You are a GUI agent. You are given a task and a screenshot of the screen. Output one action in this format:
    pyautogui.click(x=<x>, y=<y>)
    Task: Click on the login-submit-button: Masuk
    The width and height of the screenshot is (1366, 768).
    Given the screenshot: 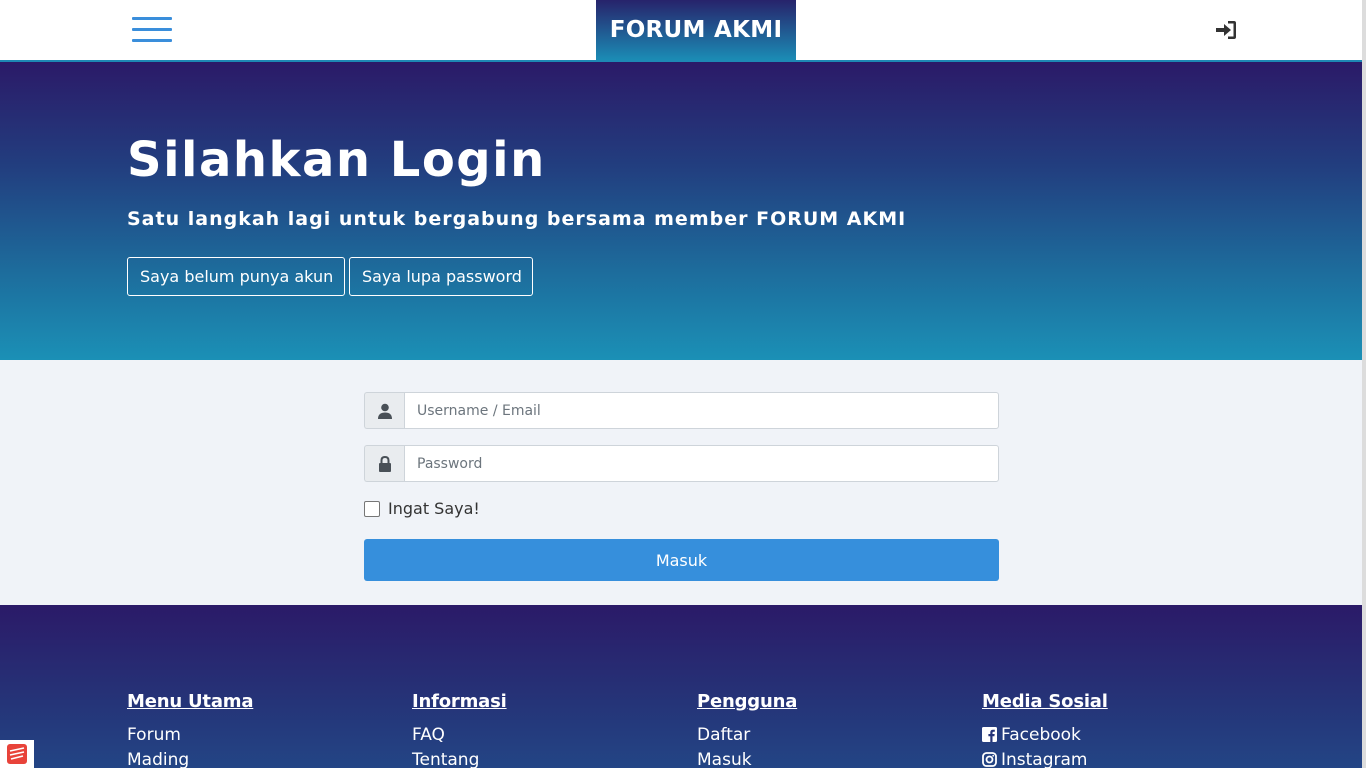 What is the action you would take?
    pyautogui.click(x=681, y=560)
    